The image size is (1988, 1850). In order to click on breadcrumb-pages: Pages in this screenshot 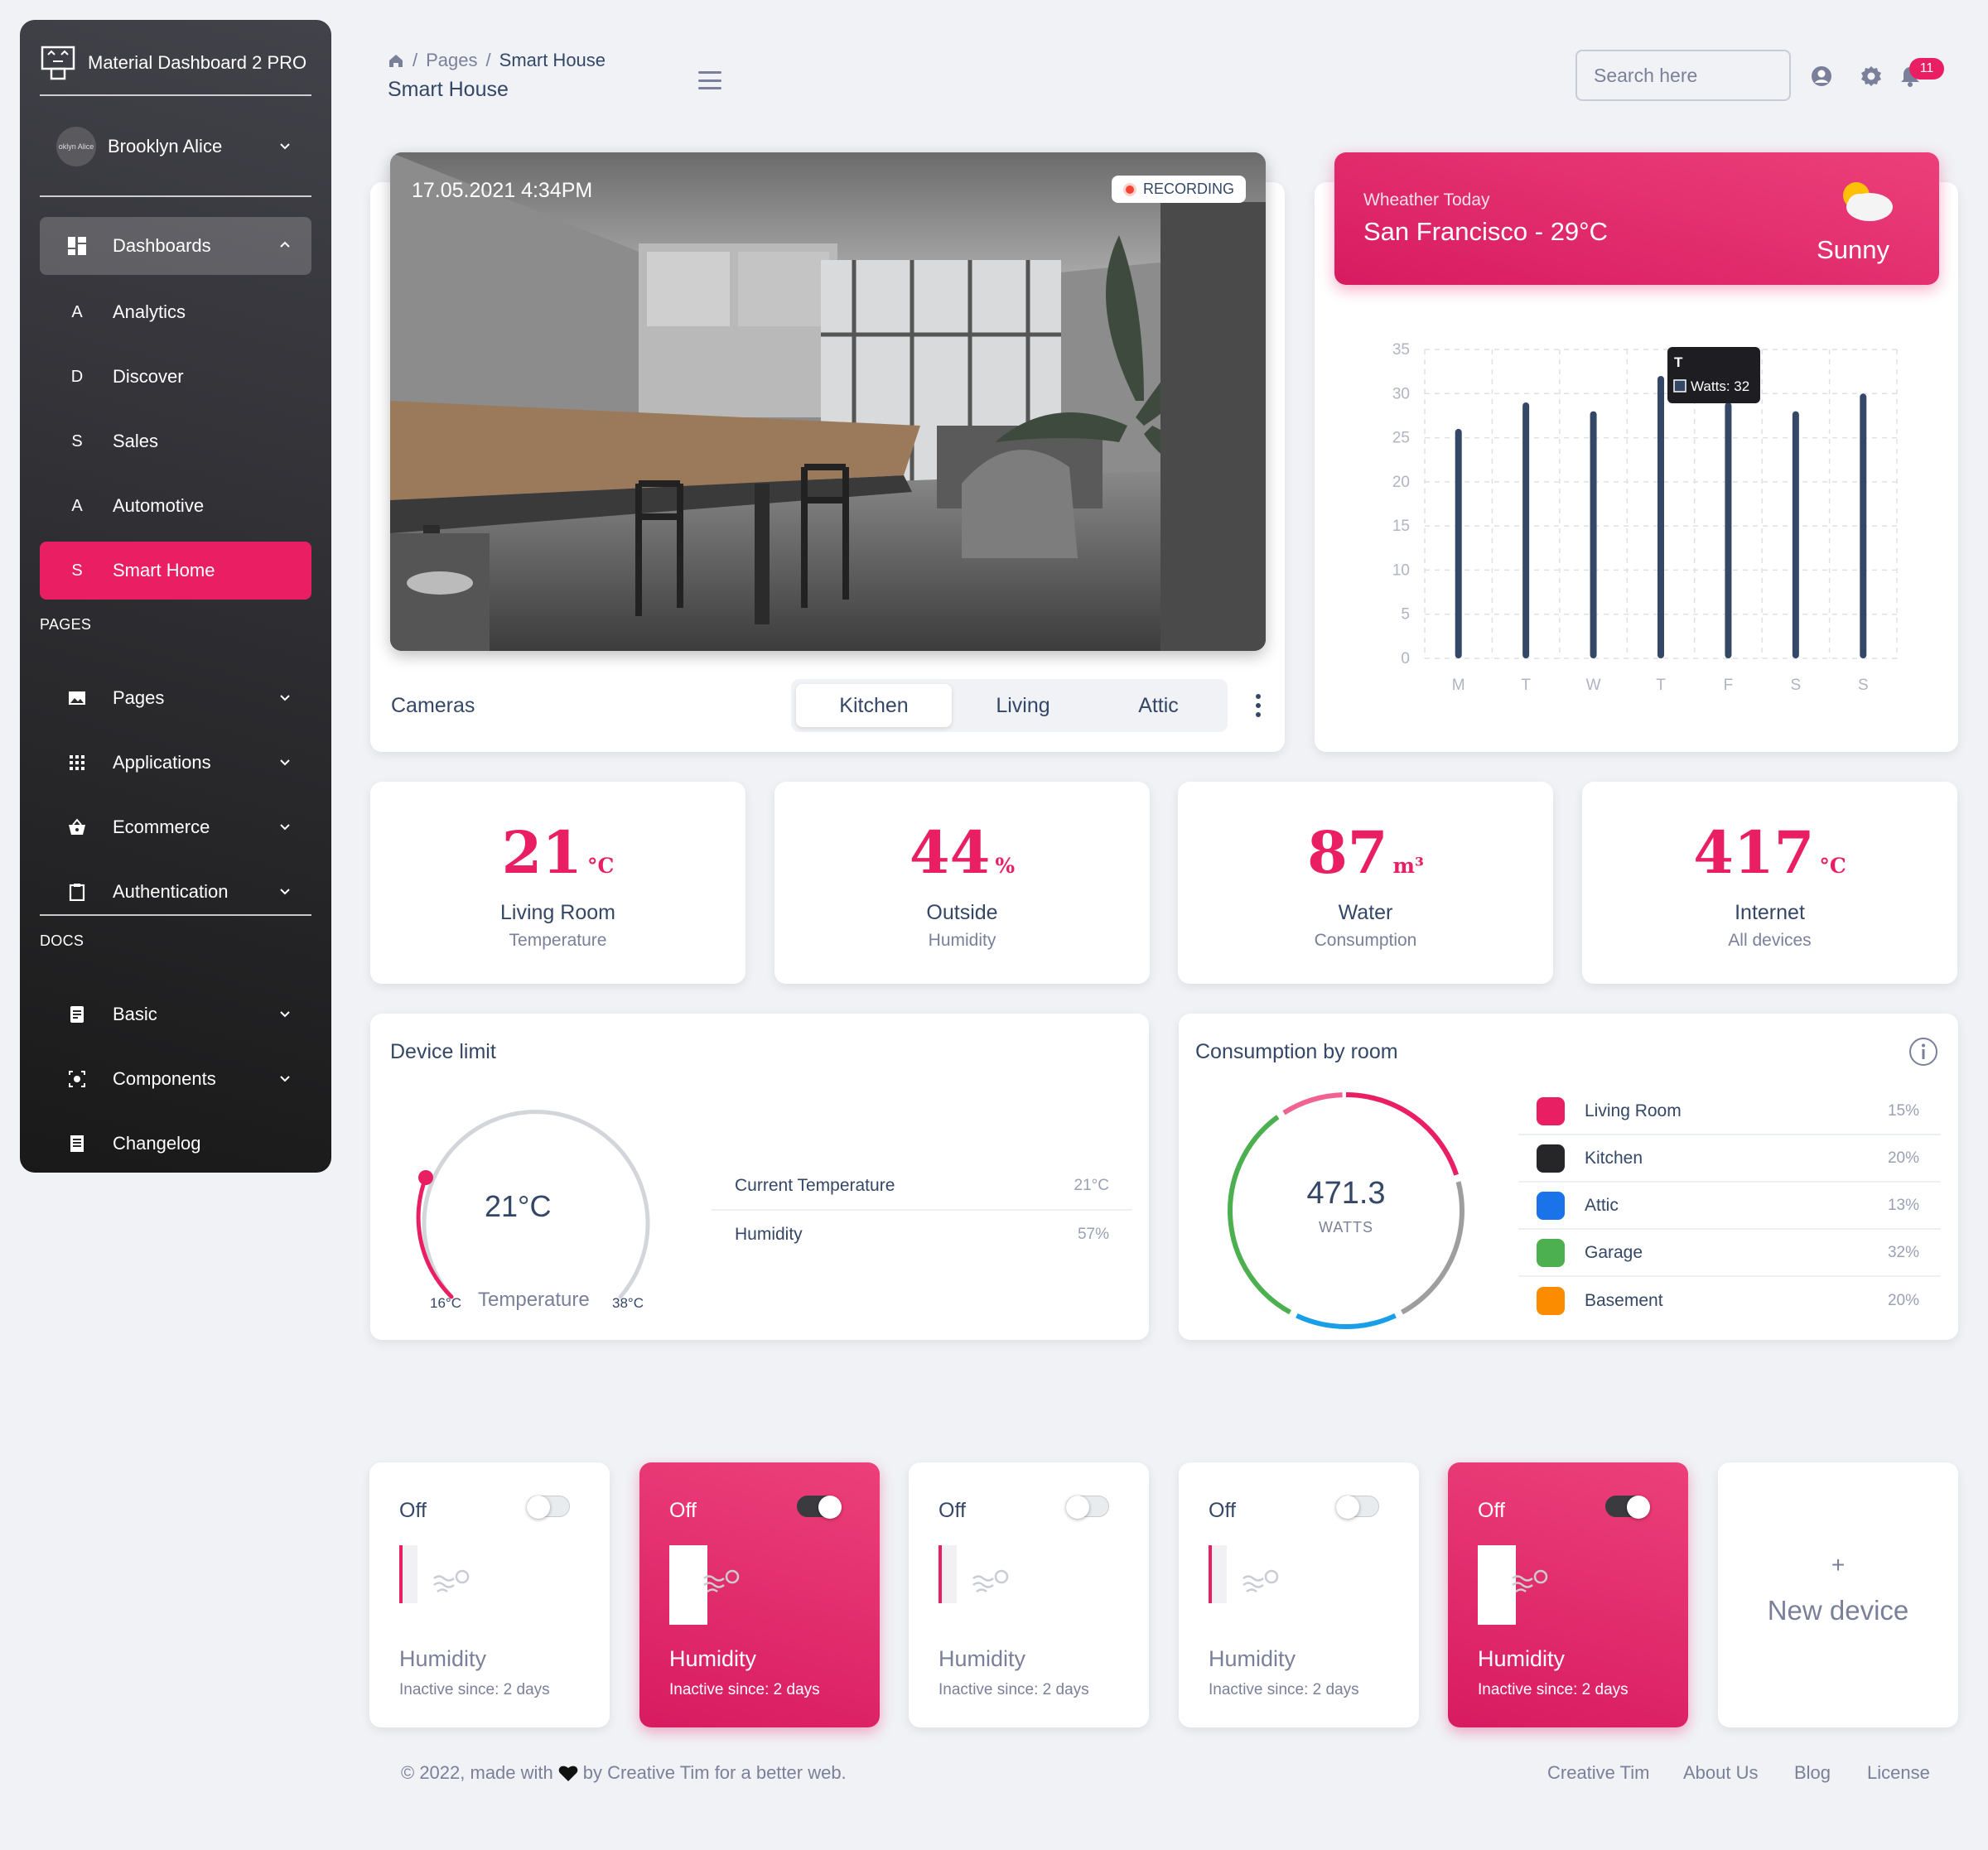, I will do `click(451, 60)`.